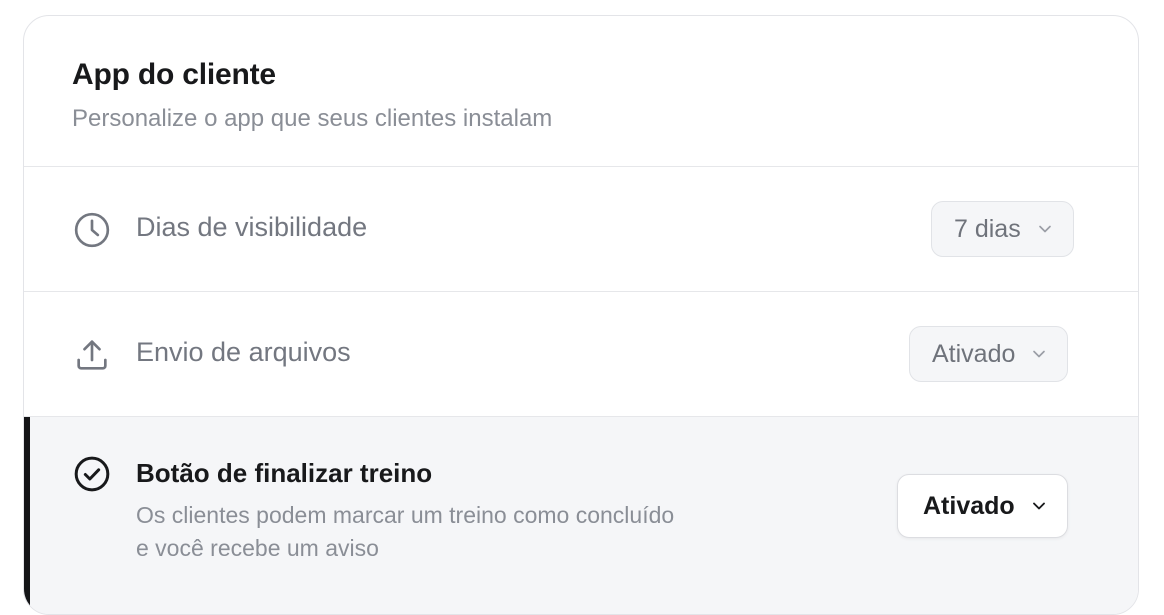 The width and height of the screenshot is (1164, 615). I want to click on clock-icon, so click(92, 230).